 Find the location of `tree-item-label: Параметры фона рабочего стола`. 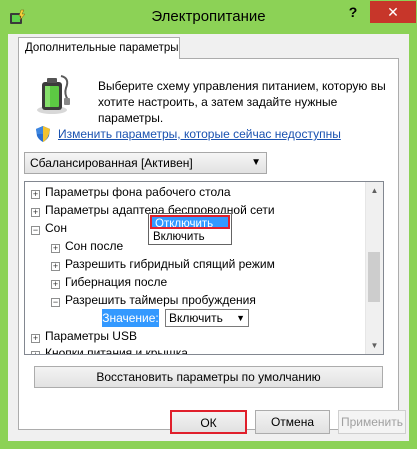

tree-item-label: Параметры фона рабочего стола is located at coordinates (138, 192).